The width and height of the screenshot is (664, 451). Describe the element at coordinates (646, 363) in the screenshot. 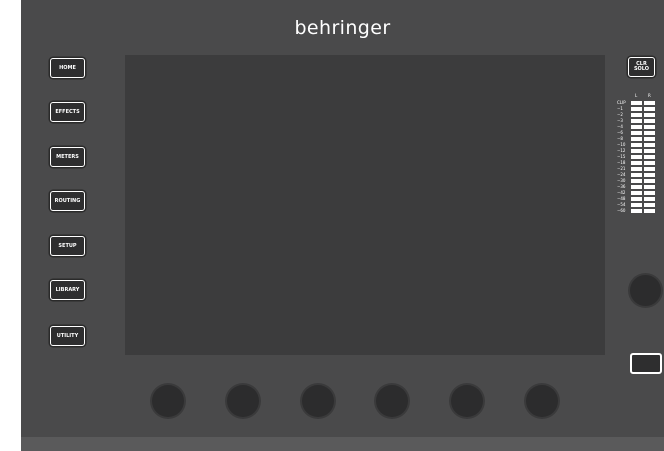

I see `encoder-button` at that location.